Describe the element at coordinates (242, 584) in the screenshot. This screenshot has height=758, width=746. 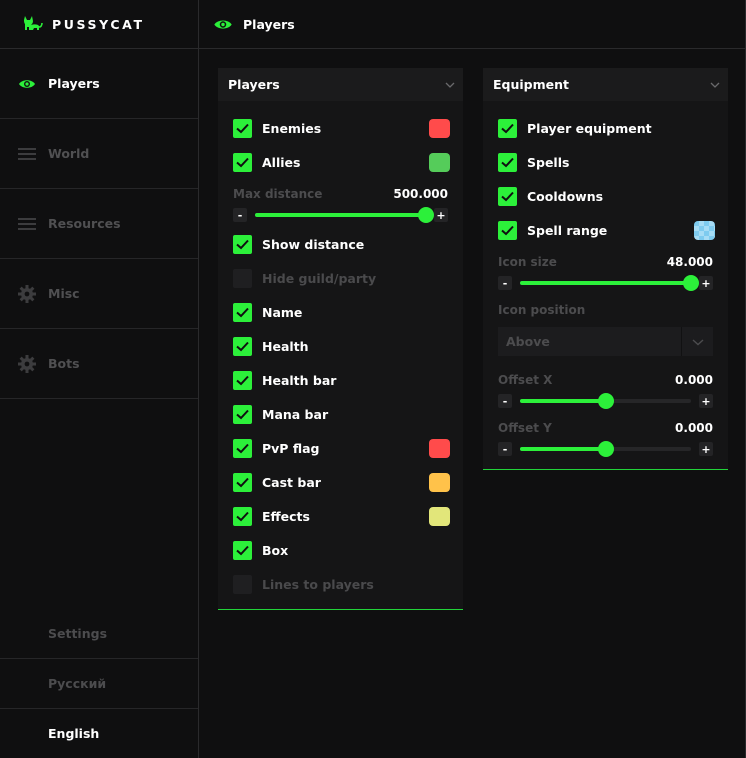
I see `lines-checkbox` at that location.